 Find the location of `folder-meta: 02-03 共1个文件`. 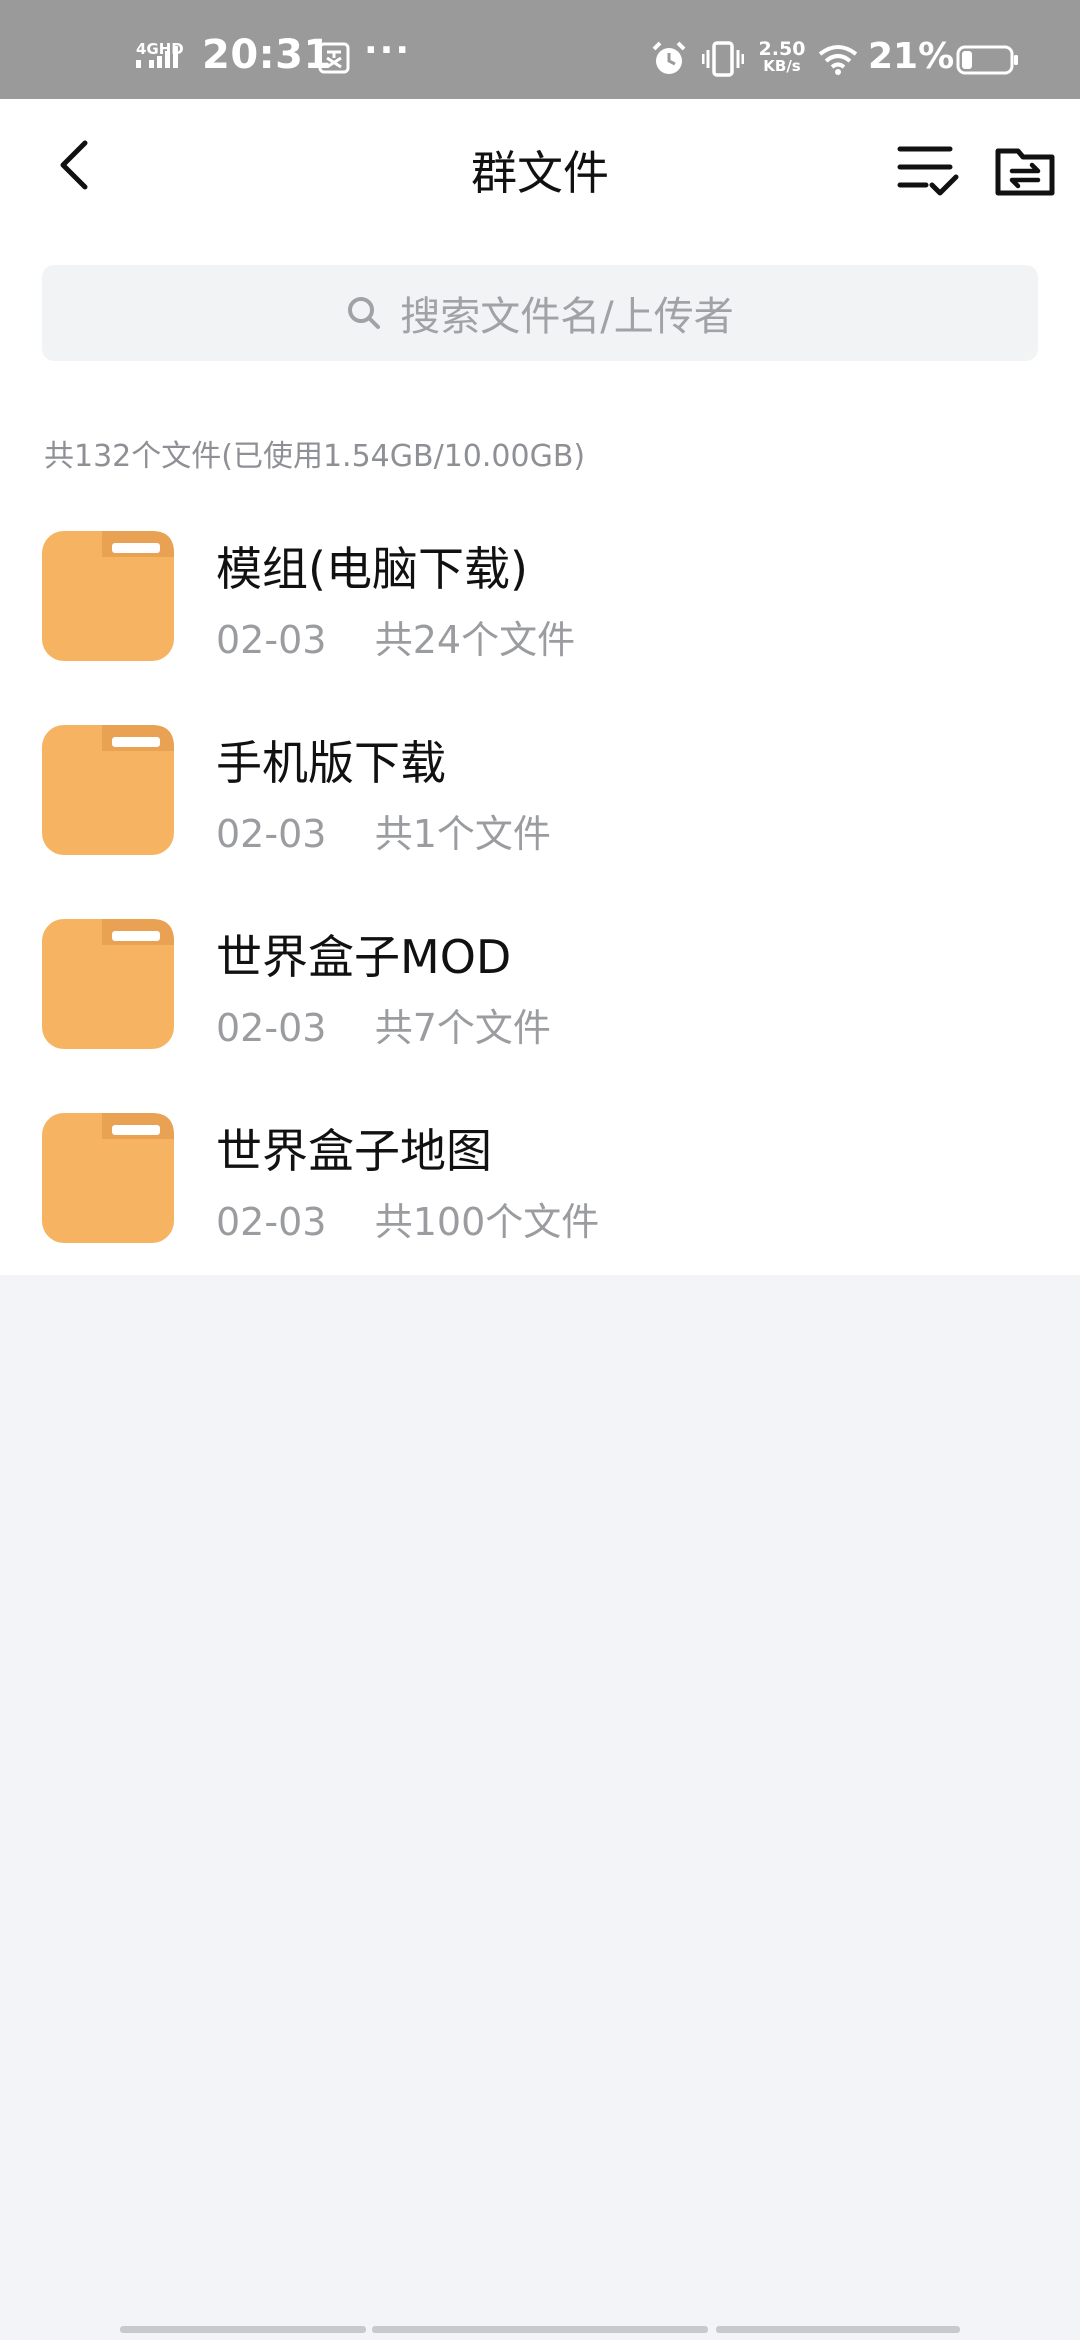

folder-meta: 02-03 共1个文件 is located at coordinates (383, 830).